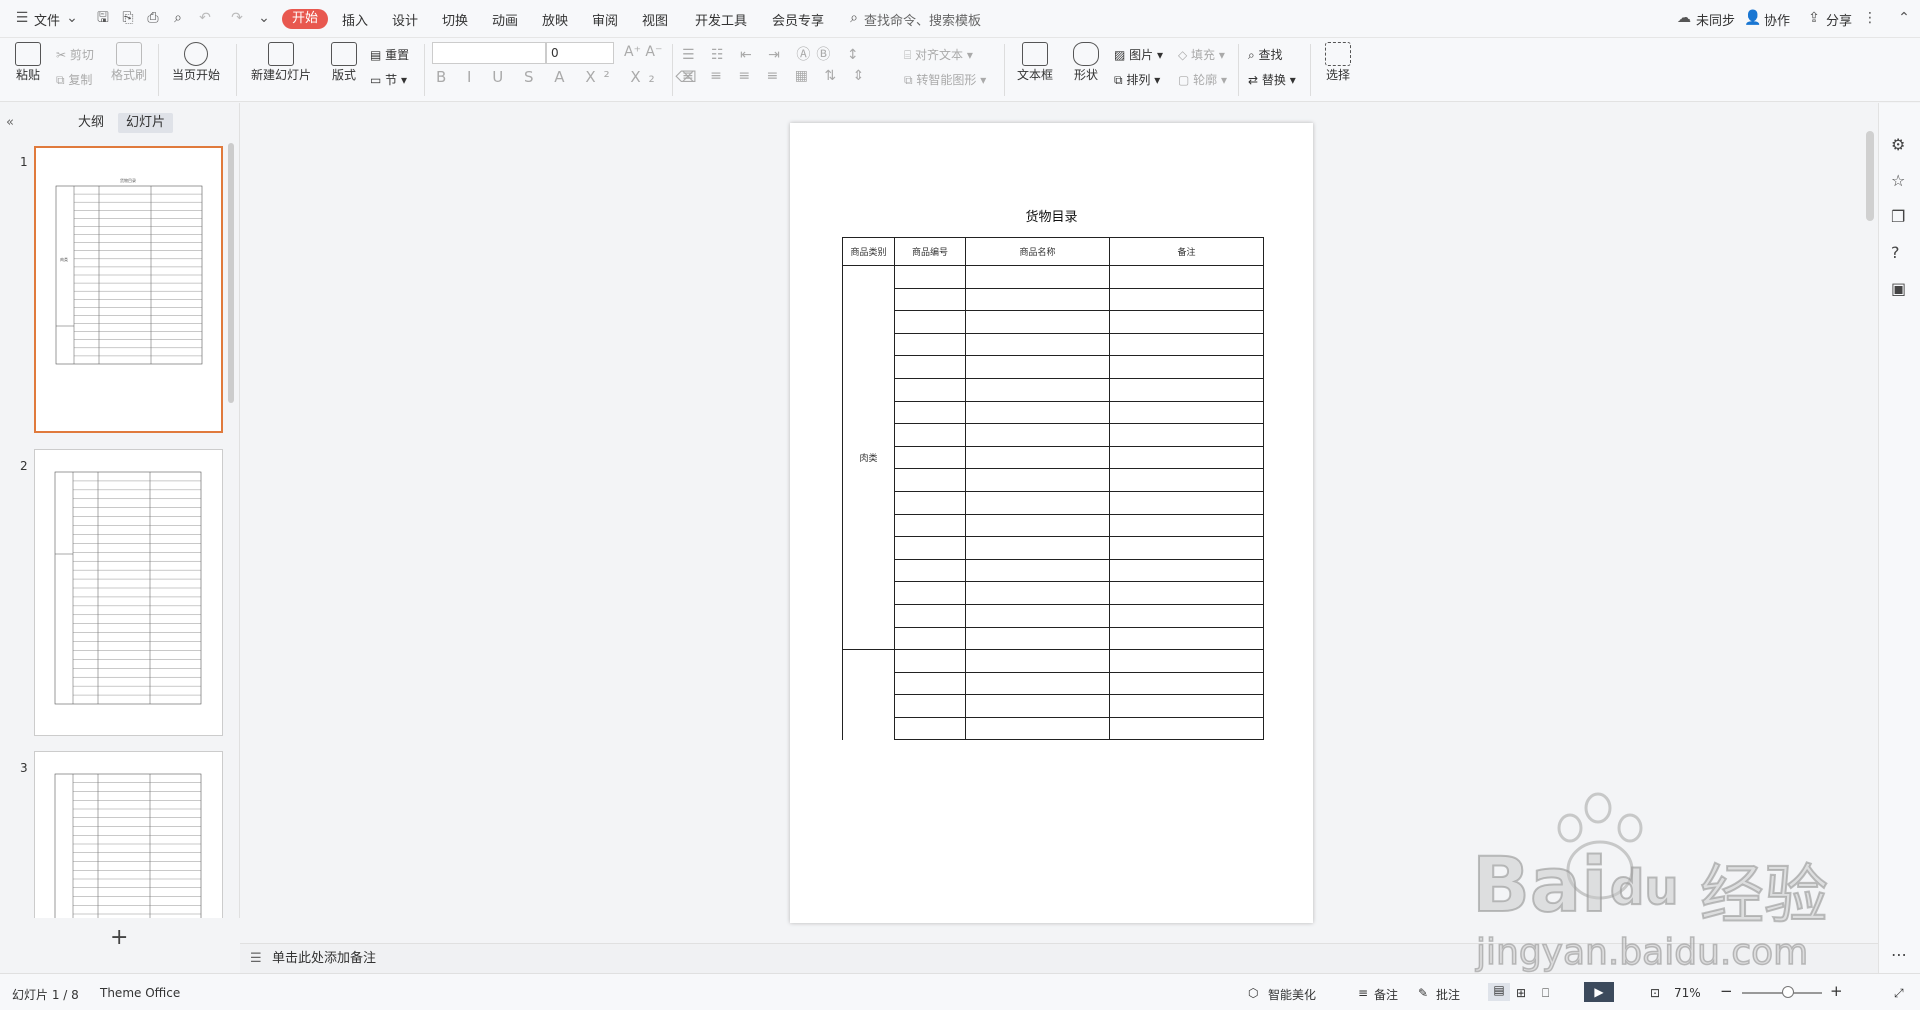  I want to click on smartart-button: ⧉ 转智能图形 ▾, so click(945, 79).